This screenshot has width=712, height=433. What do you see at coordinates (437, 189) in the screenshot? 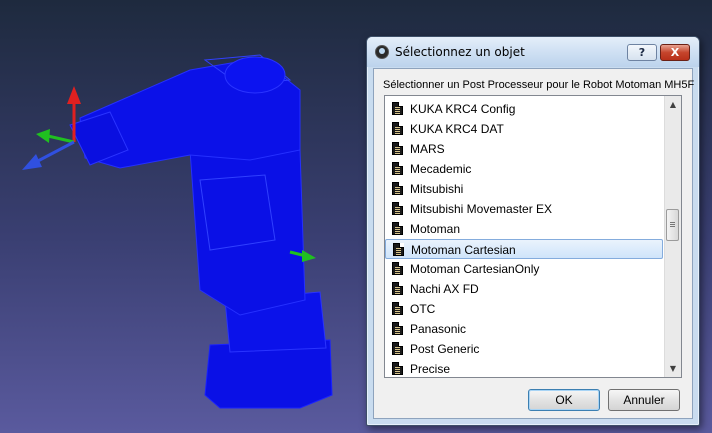
I see `list-item-label: Mitsubishi` at bounding box center [437, 189].